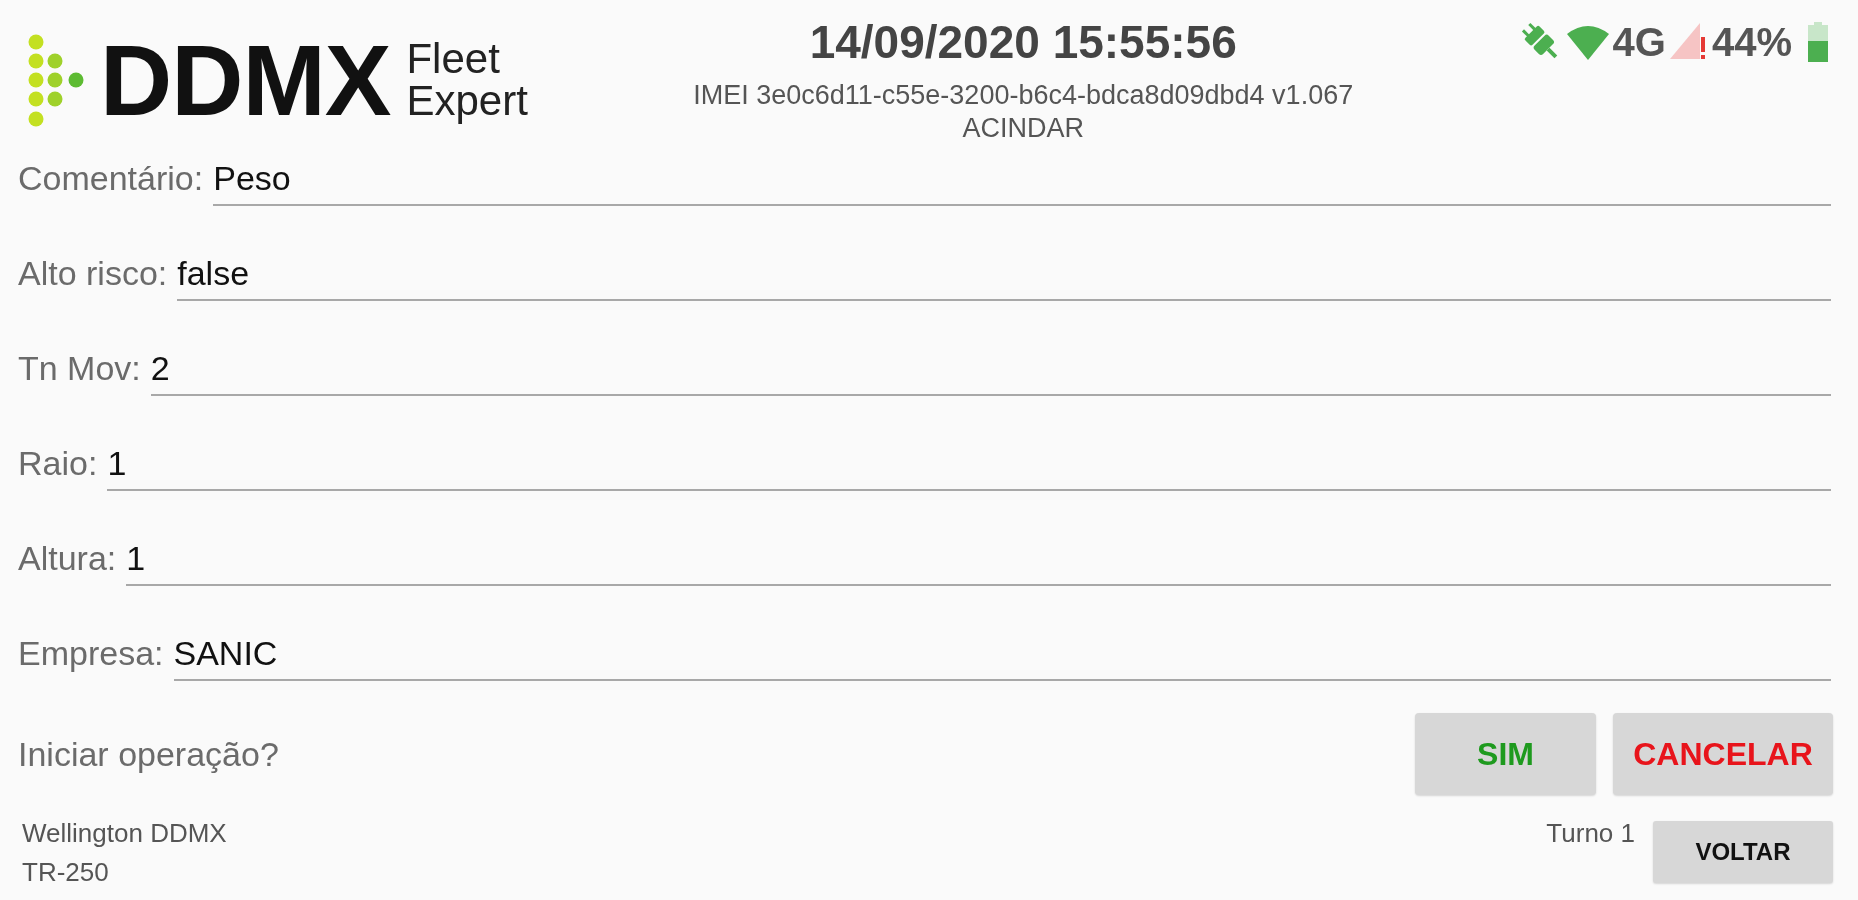 The height and width of the screenshot is (900, 1858). I want to click on field-label: Raio:, so click(58, 463).